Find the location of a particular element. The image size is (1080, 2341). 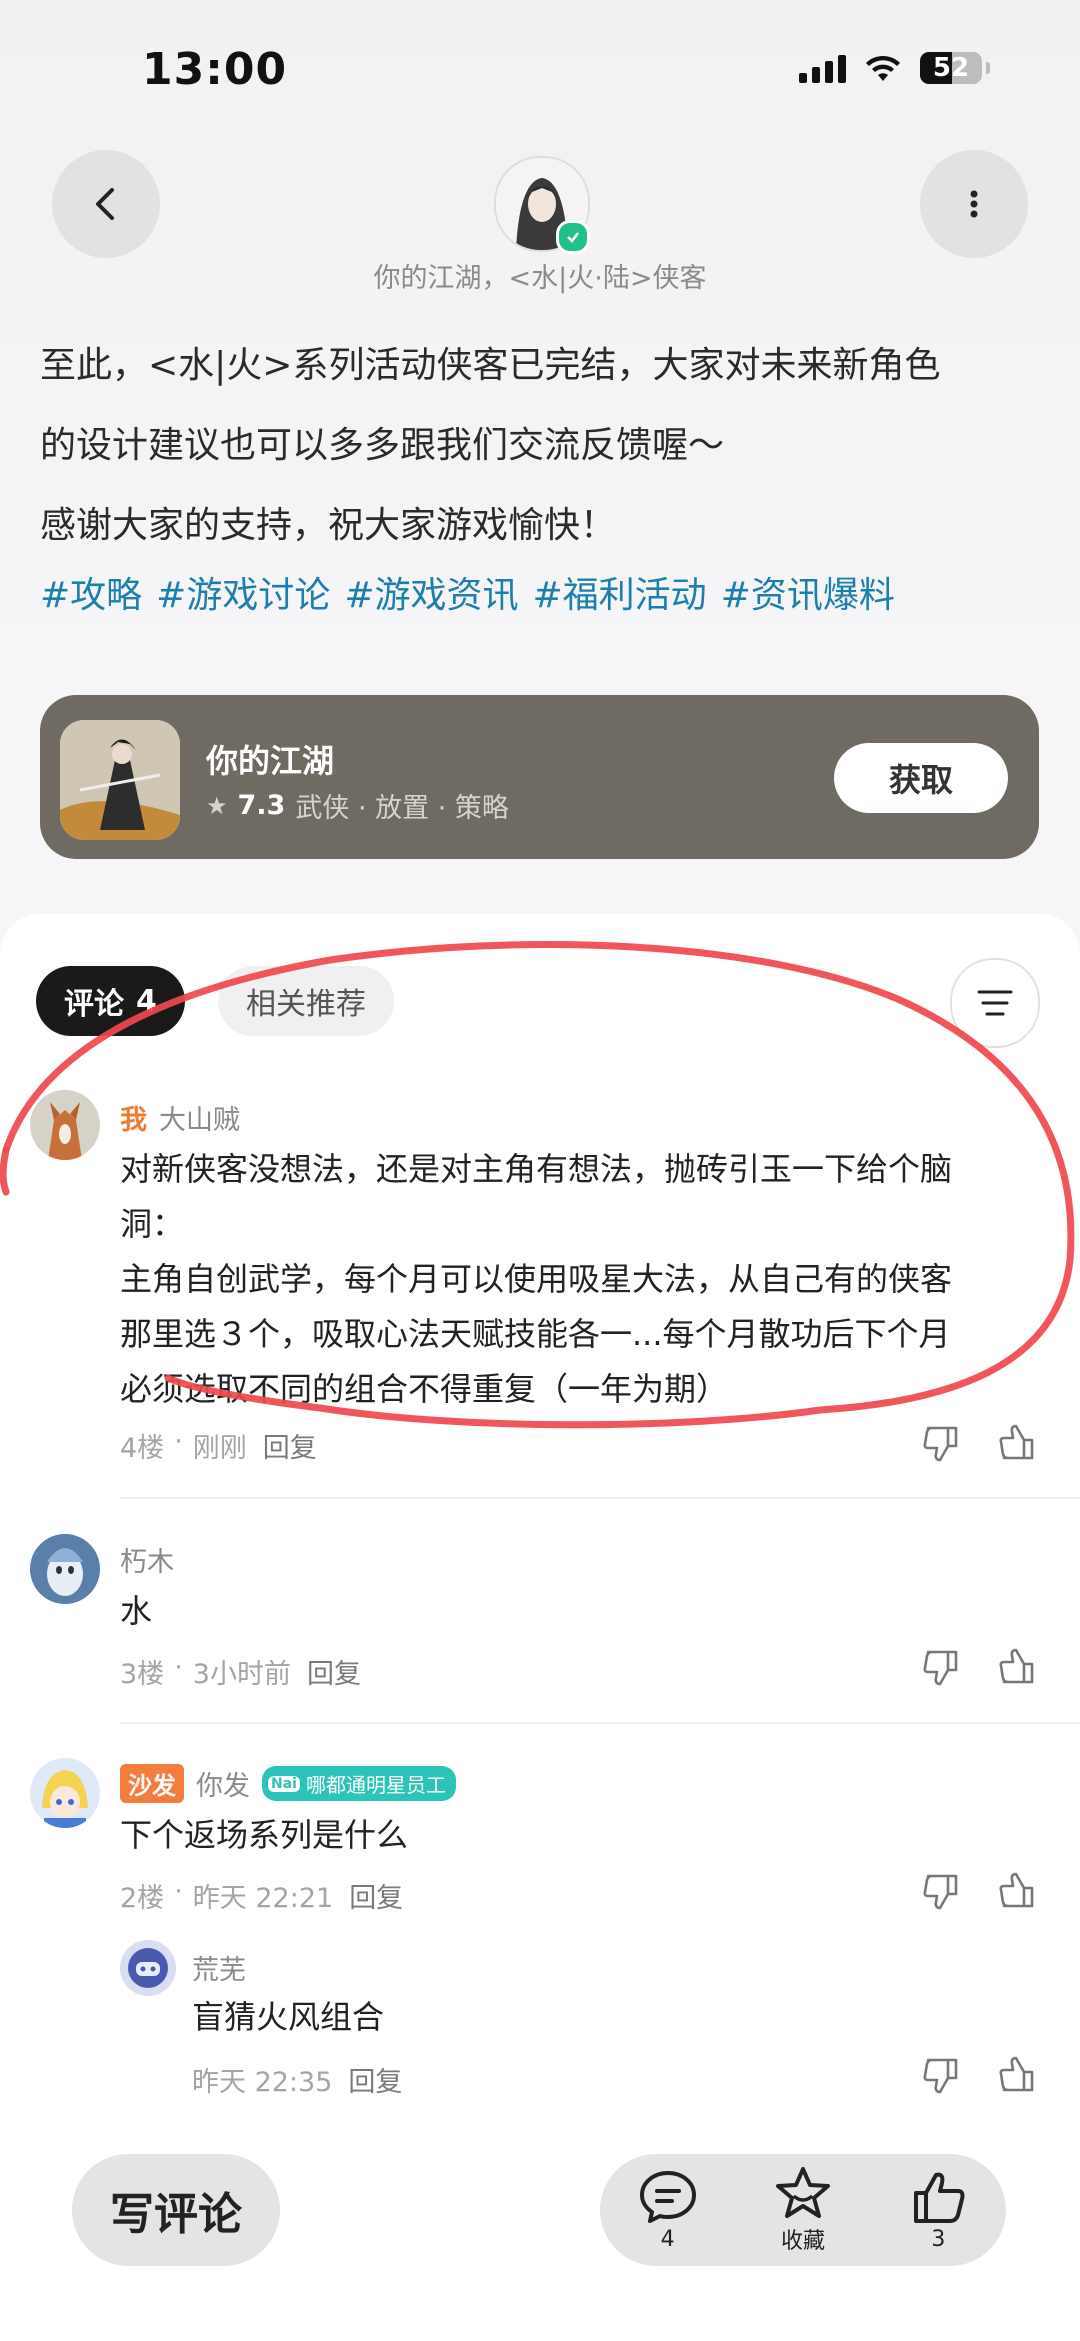

comment-username: 朽木 is located at coordinates (147, 1559).